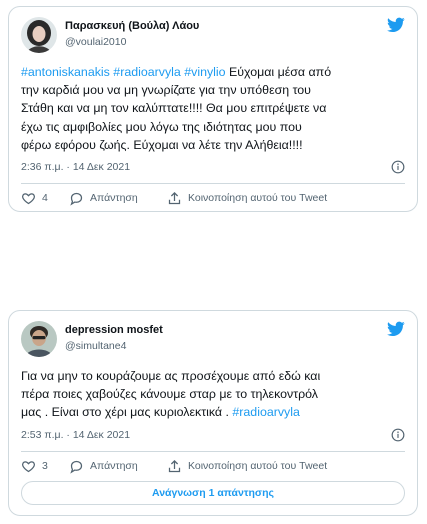 The image size is (427, 524). Describe the element at coordinates (278, 72) in the screenshot. I see `text-span: Εύχομαι μέσα από` at that location.